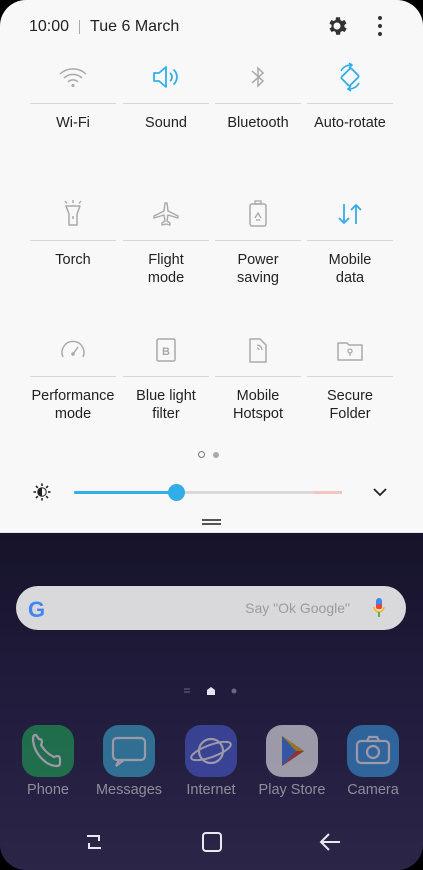 This screenshot has width=423, height=870. What do you see at coordinates (258, 214) in the screenshot?
I see `battery-icon` at bounding box center [258, 214].